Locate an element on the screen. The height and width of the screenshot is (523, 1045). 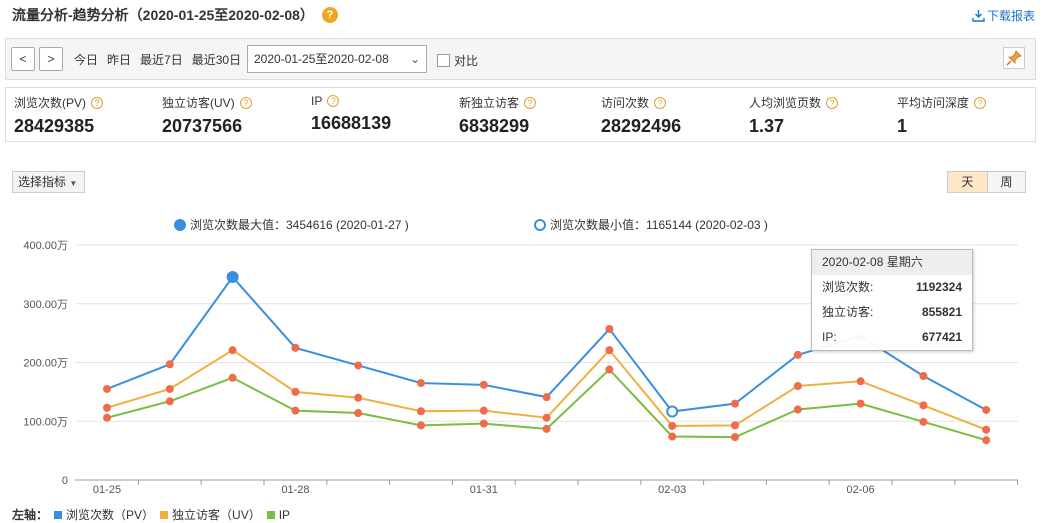
tooltip-label: 浏览次数: is located at coordinates (848, 287).